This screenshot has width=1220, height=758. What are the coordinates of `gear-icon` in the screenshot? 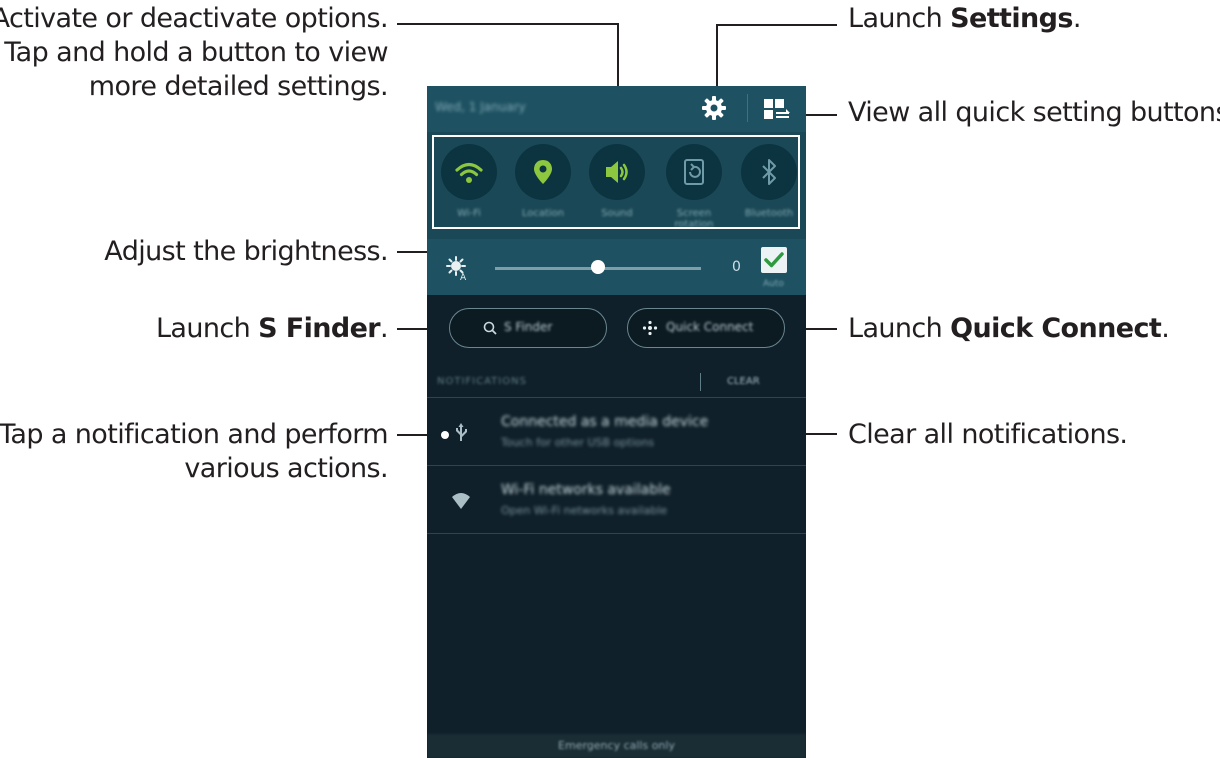 It's located at (714, 108).